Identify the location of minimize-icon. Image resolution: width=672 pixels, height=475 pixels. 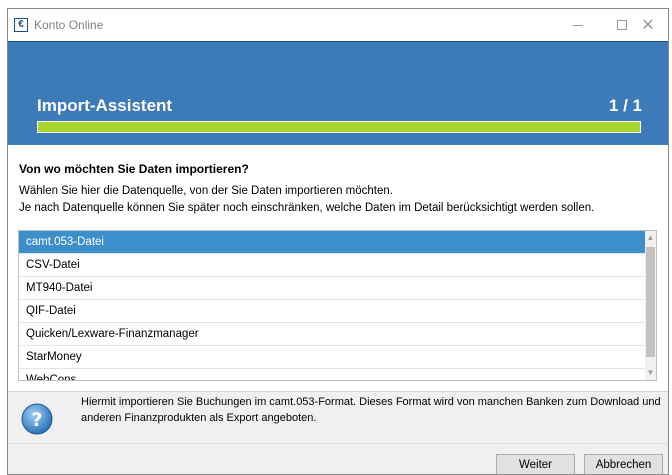
(578, 25).